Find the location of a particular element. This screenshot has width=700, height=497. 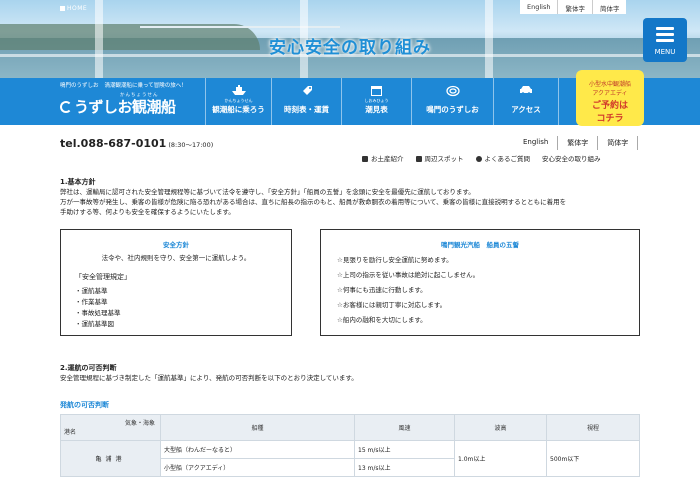

lang-traditional-chinese-link: 繁体字 is located at coordinates (578, 143).